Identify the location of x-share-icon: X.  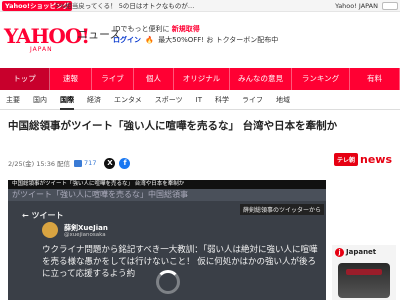
(110, 163).